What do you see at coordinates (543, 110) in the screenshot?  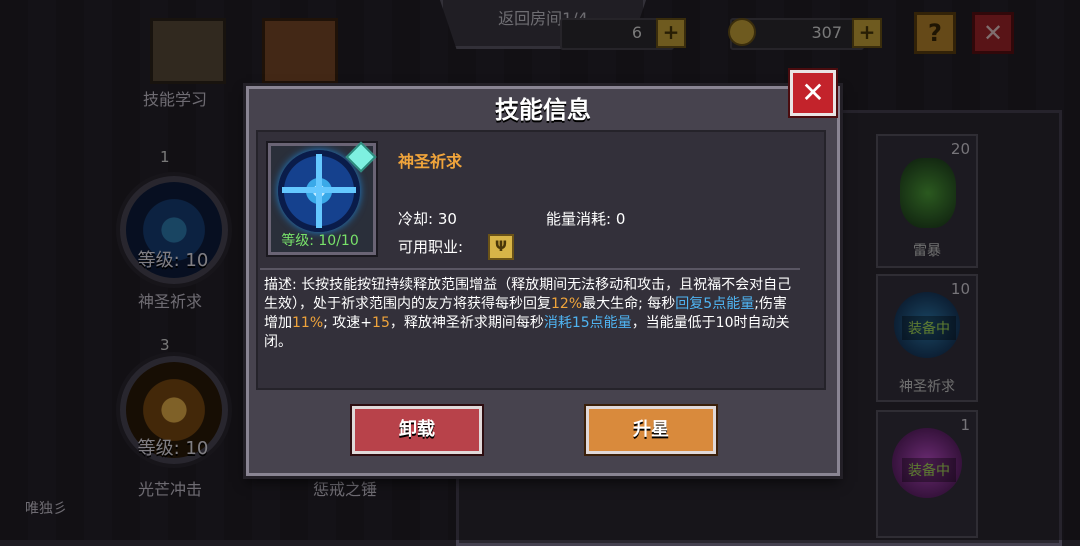 I see `dialog-title: 技能信息` at bounding box center [543, 110].